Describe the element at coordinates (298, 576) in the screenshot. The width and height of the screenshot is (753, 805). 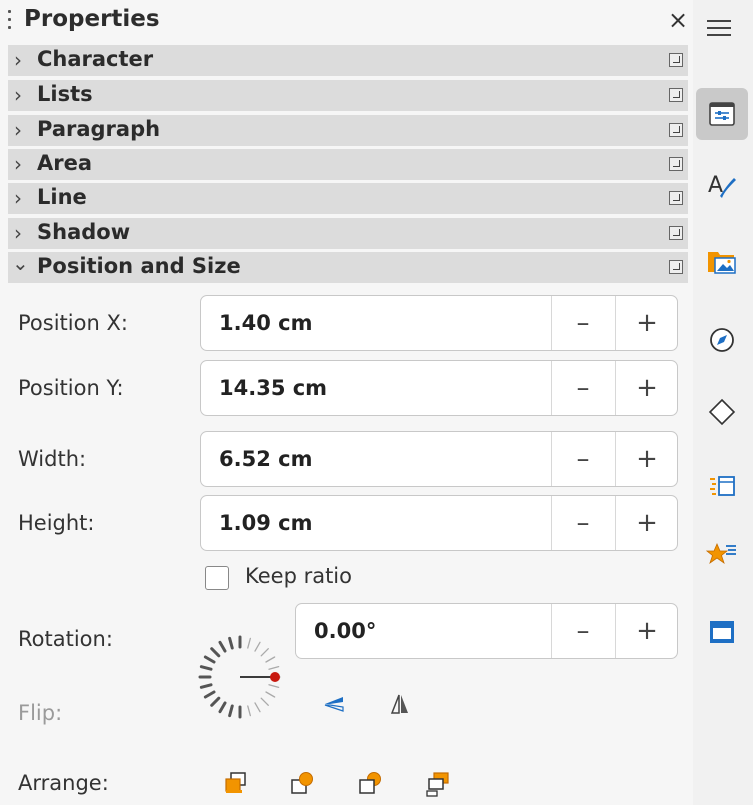
I see `keep-ratio-label: Keep ratio` at that location.